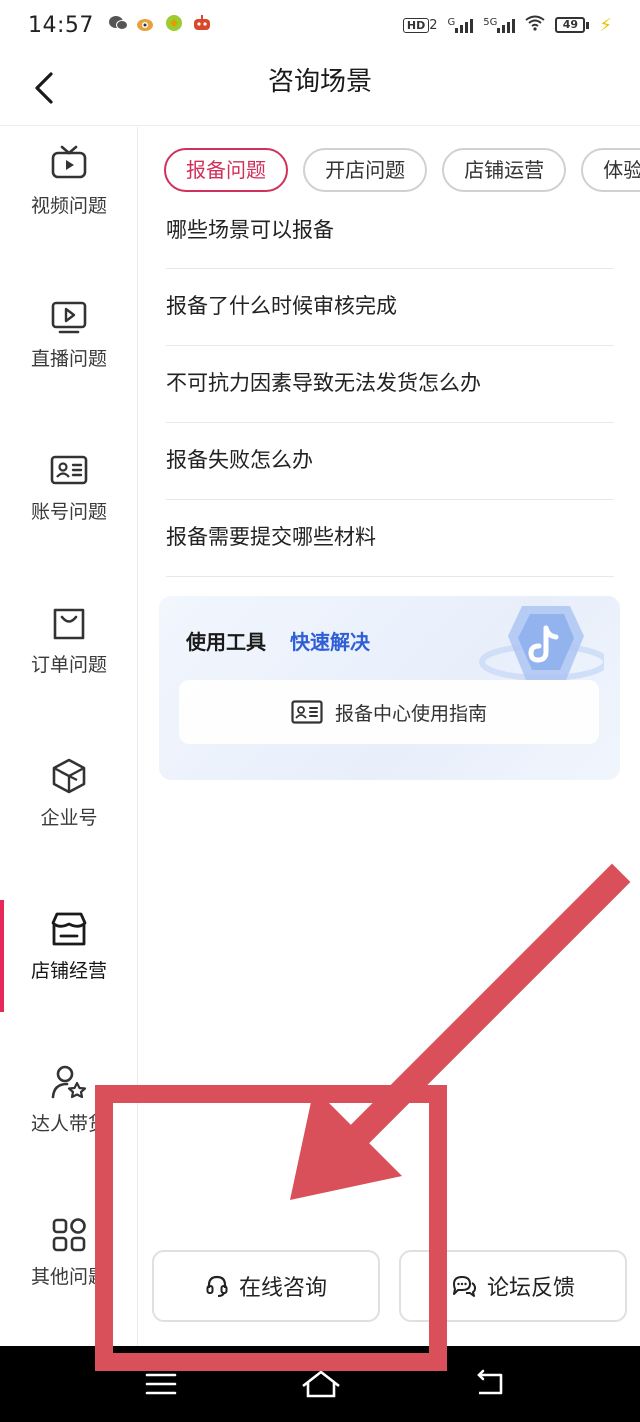 The image size is (640, 1422). What do you see at coordinates (572, 25) in the screenshot?
I see `battery-icon: 49` at bounding box center [572, 25].